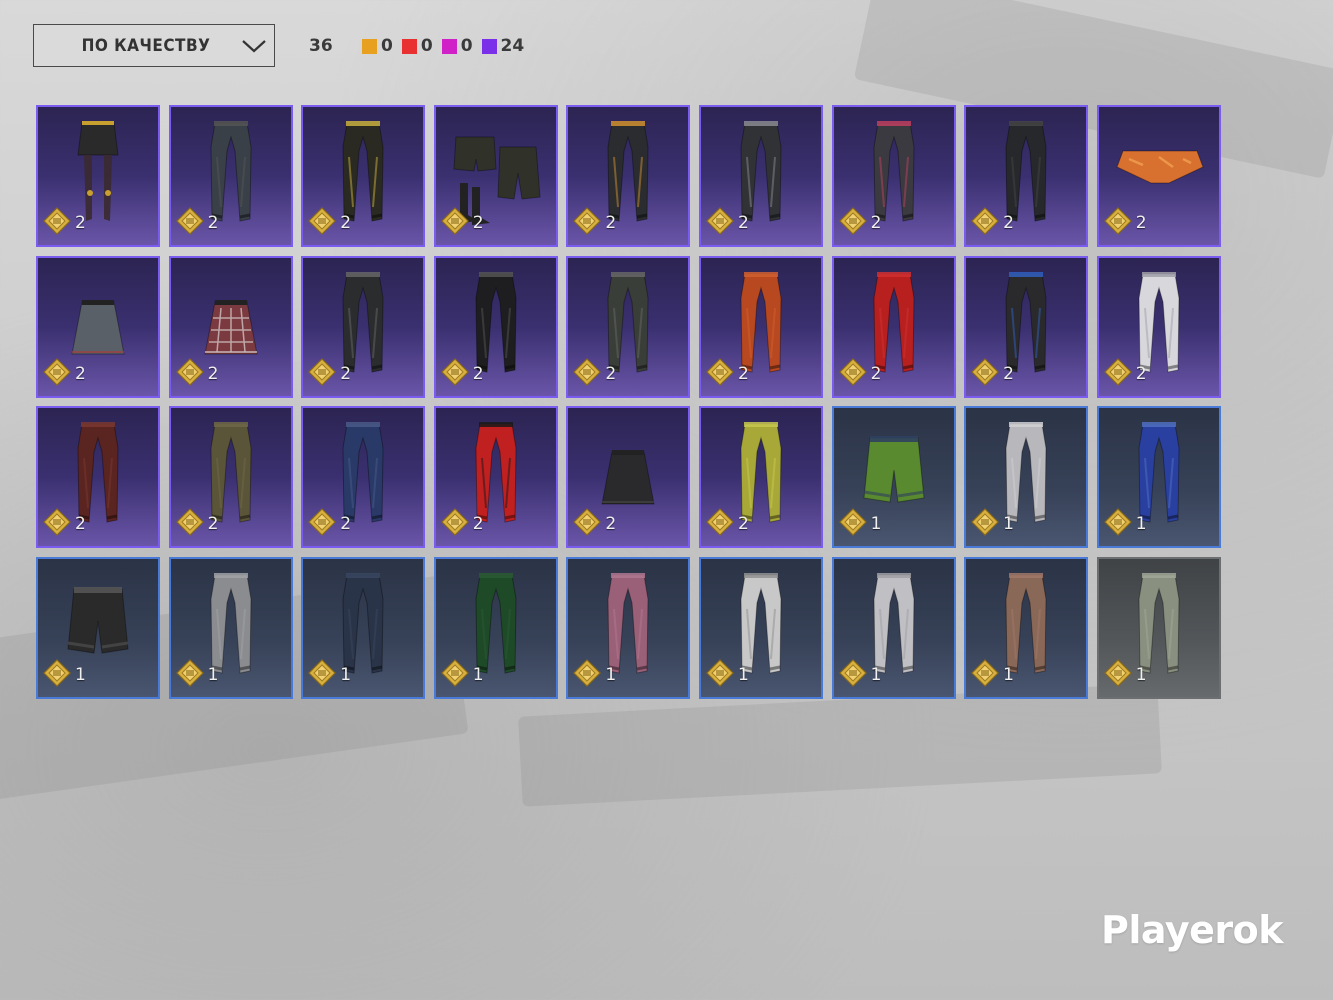  I want to click on sort-dropdown: ПО КАЧЕСТВУ, so click(154, 45).